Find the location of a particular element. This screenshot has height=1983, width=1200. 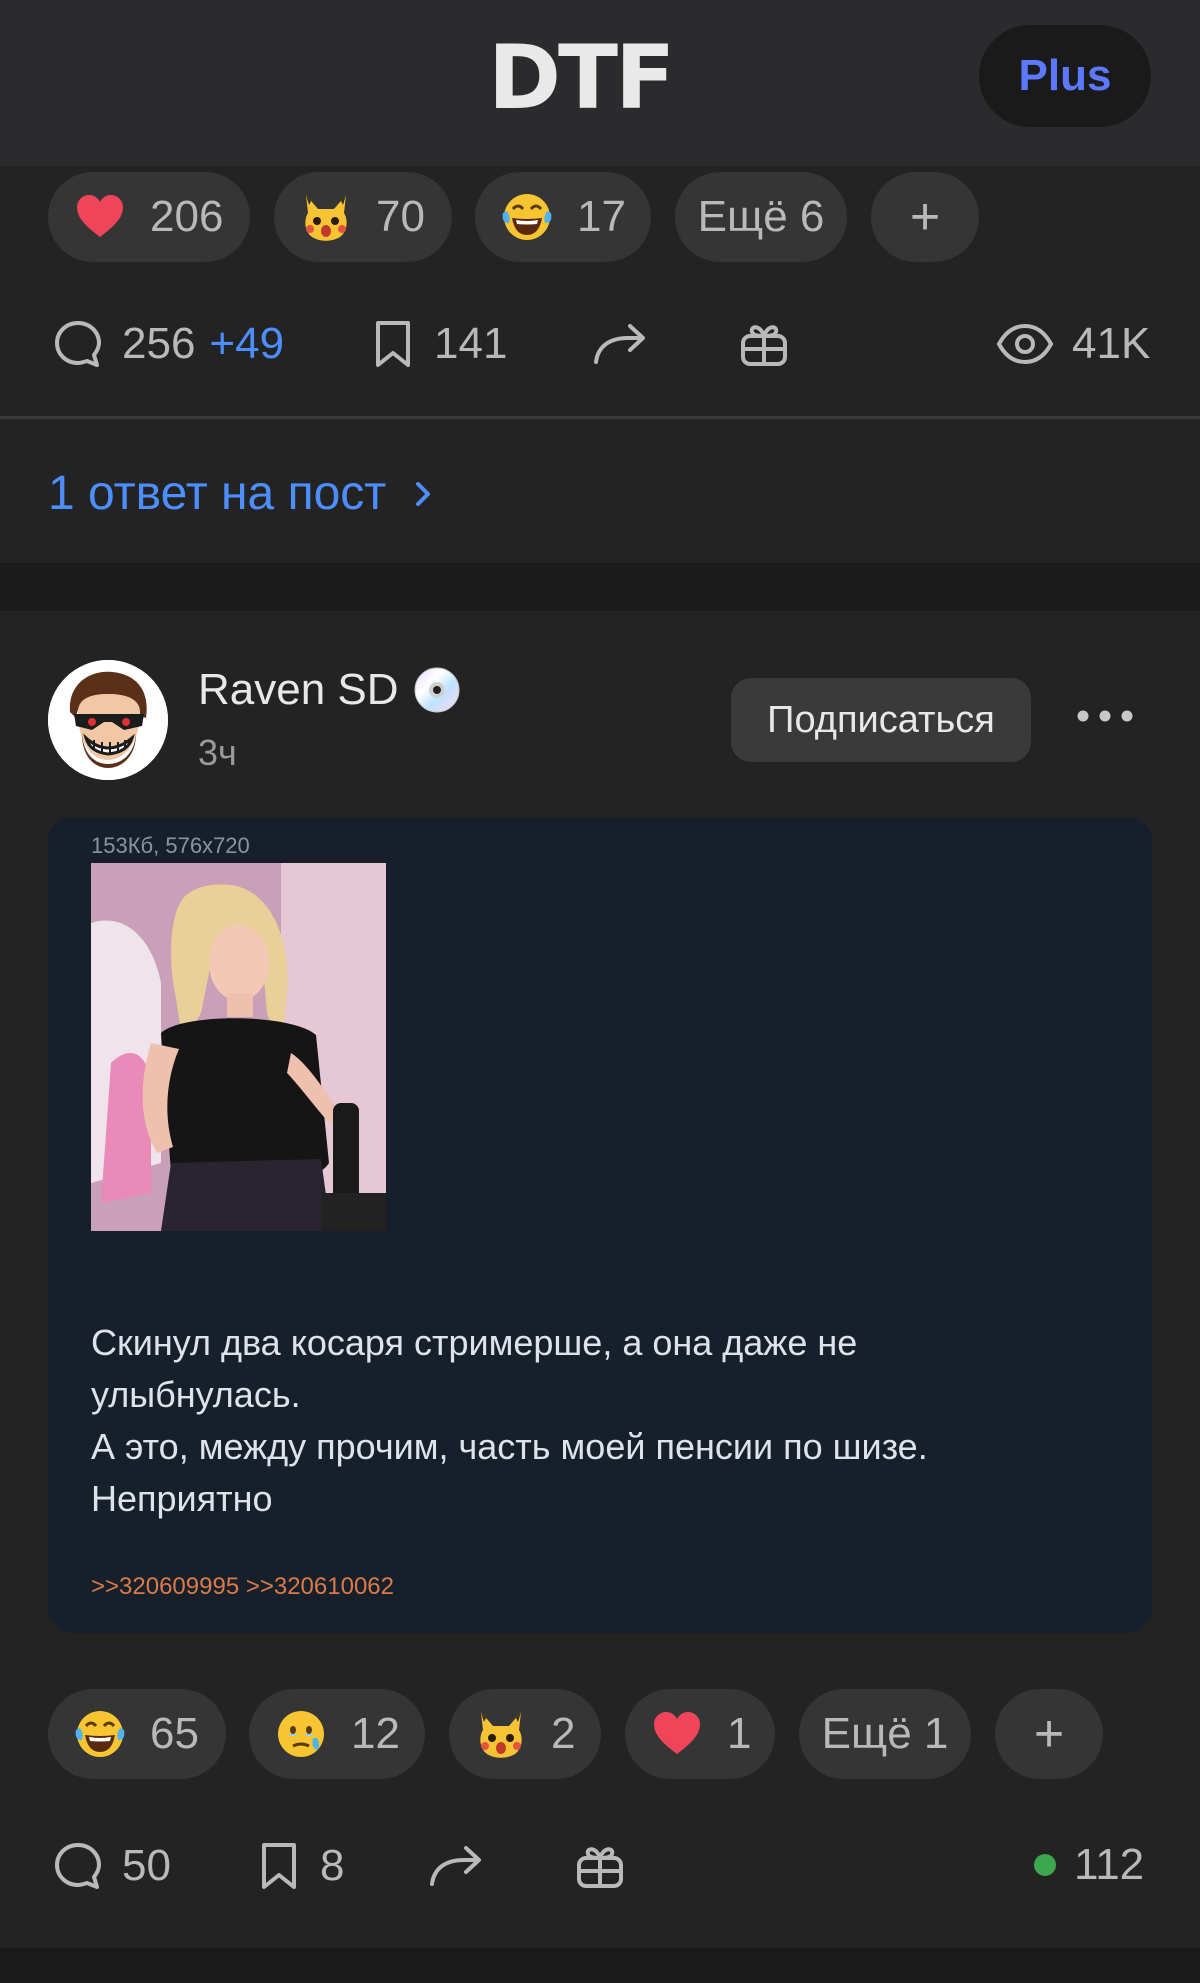

reaction-pikachu: 2 is located at coordinates (525, 1734).